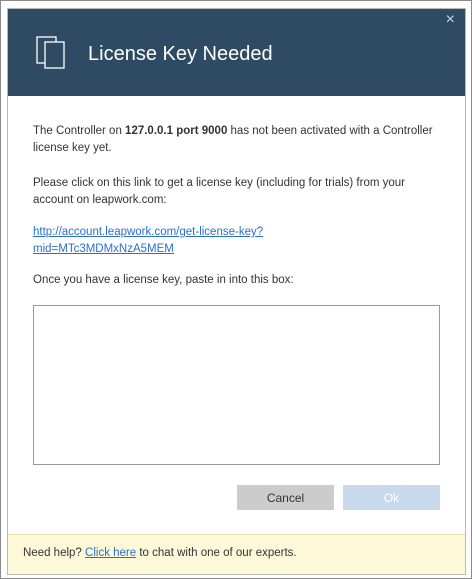 The width and height of the screenshot is (472, 579). Describe the element at coordinates (110, 553) in the screenshot. I see `chat-link: Click here` at that location.